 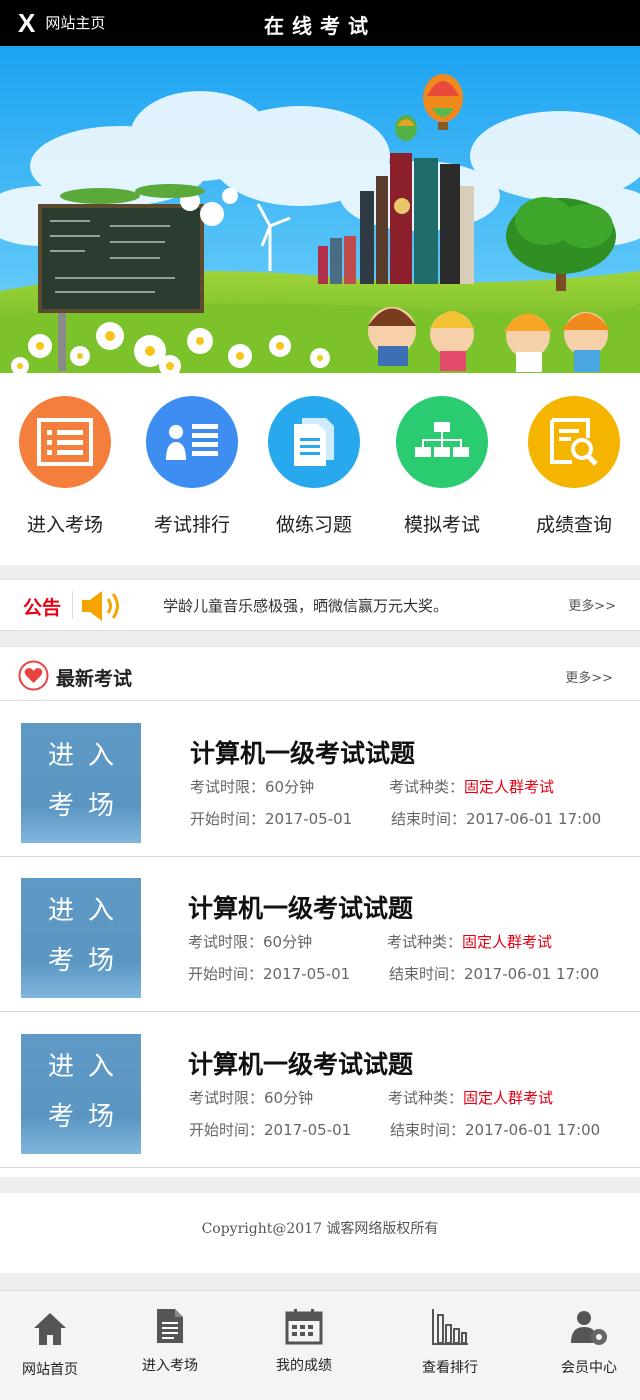 What do you see at coordinates (574, 523) in the screenshot?
I see `quick-nav-label: 成绩查询` at bounding box center [574, 523].